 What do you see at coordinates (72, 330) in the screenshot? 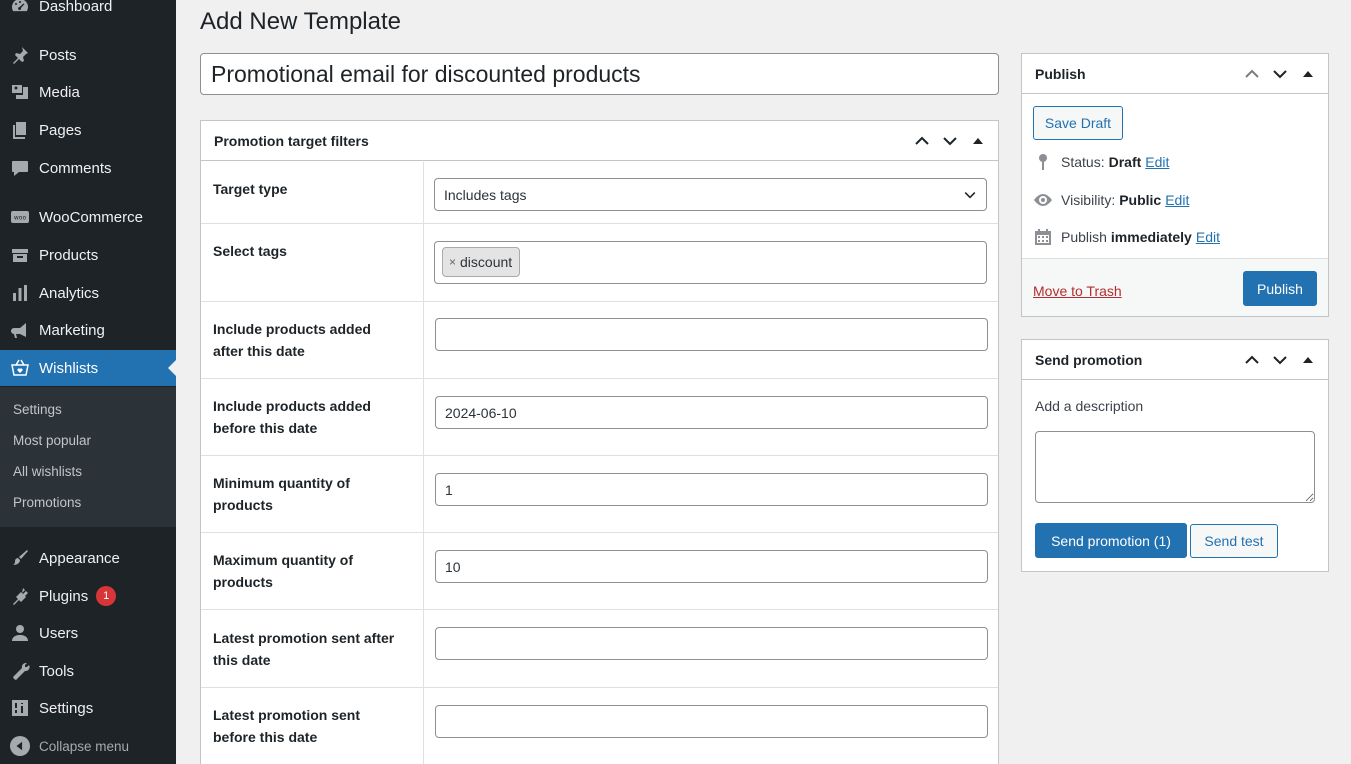
I see `menu-label: Marketing` at bounding box center [72, 330].